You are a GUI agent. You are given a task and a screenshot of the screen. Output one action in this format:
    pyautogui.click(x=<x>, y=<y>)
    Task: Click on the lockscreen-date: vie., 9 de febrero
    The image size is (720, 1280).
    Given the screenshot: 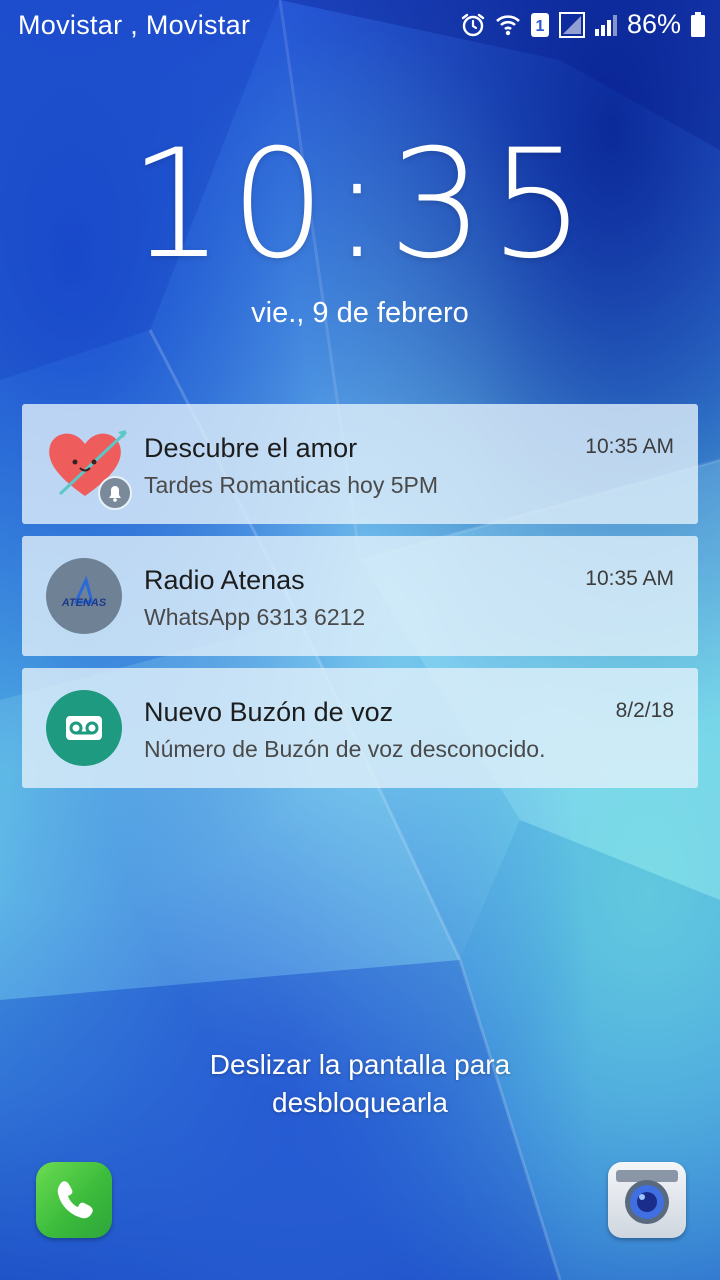 What is the action you would take?
    pyautogui.click(x=360, y=313)
    